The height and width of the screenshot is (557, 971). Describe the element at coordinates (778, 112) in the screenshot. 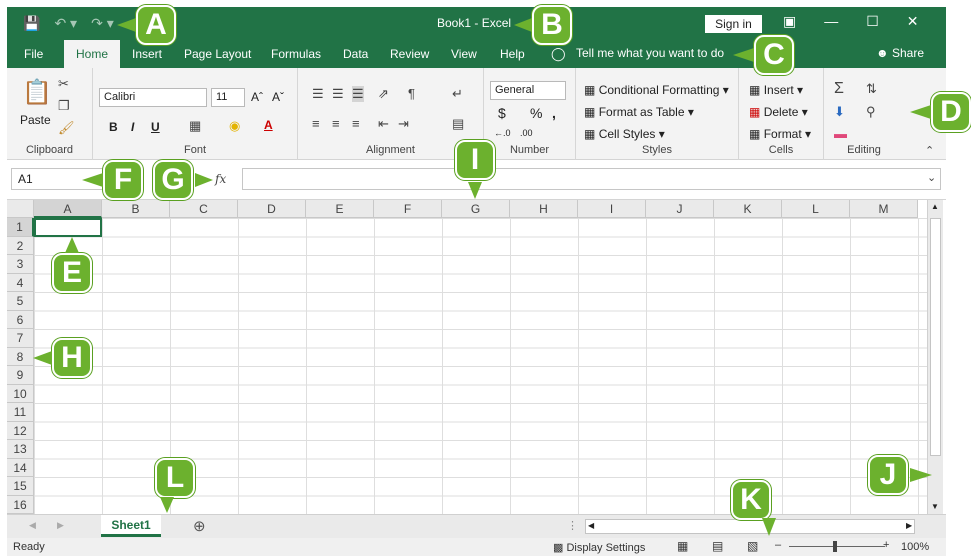

I see `delete-cells-button: ▦ Delete ▾` at that location.